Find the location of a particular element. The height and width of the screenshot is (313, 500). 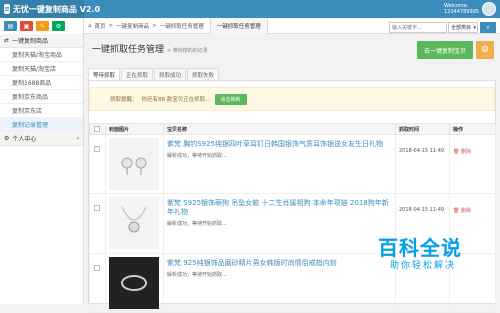

tab-task-manager: 一键抓取任务管理 is located at coordinates (238, 25).